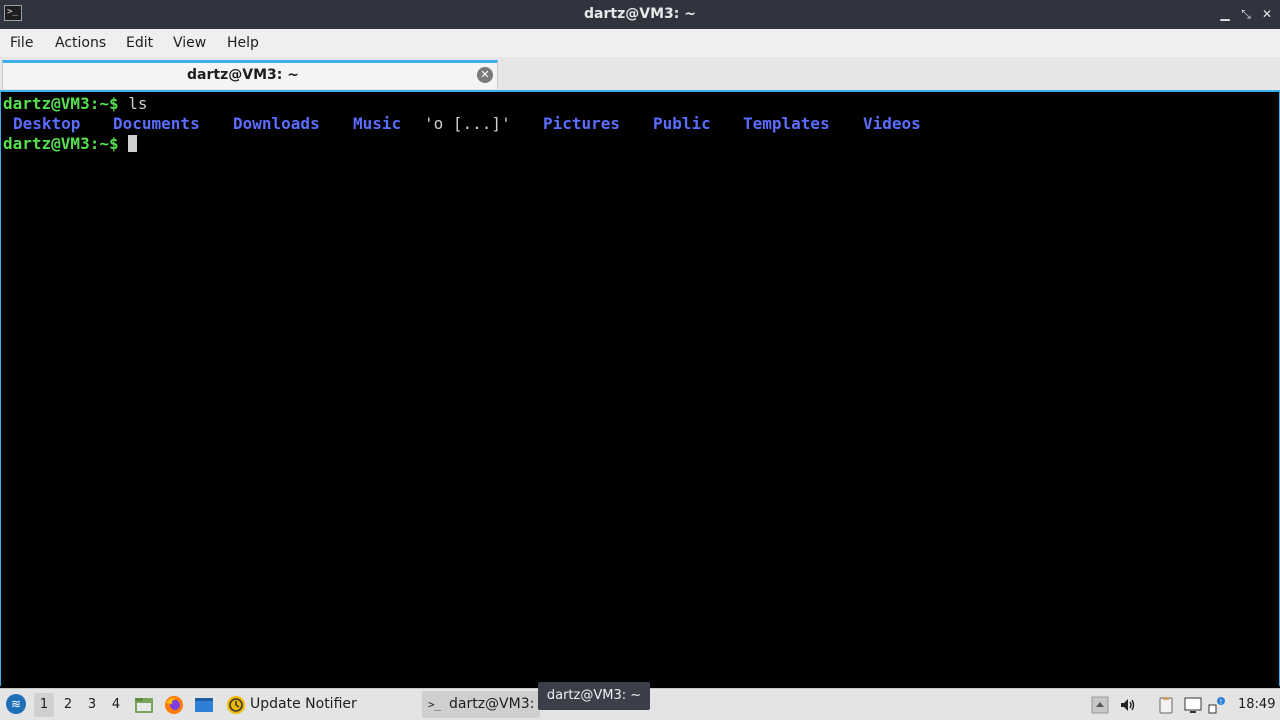 The image size is (1280, 720). Describe the element at coordinates (435, 704) in the screenshot. I see `terminal-icon: >_` at that location.